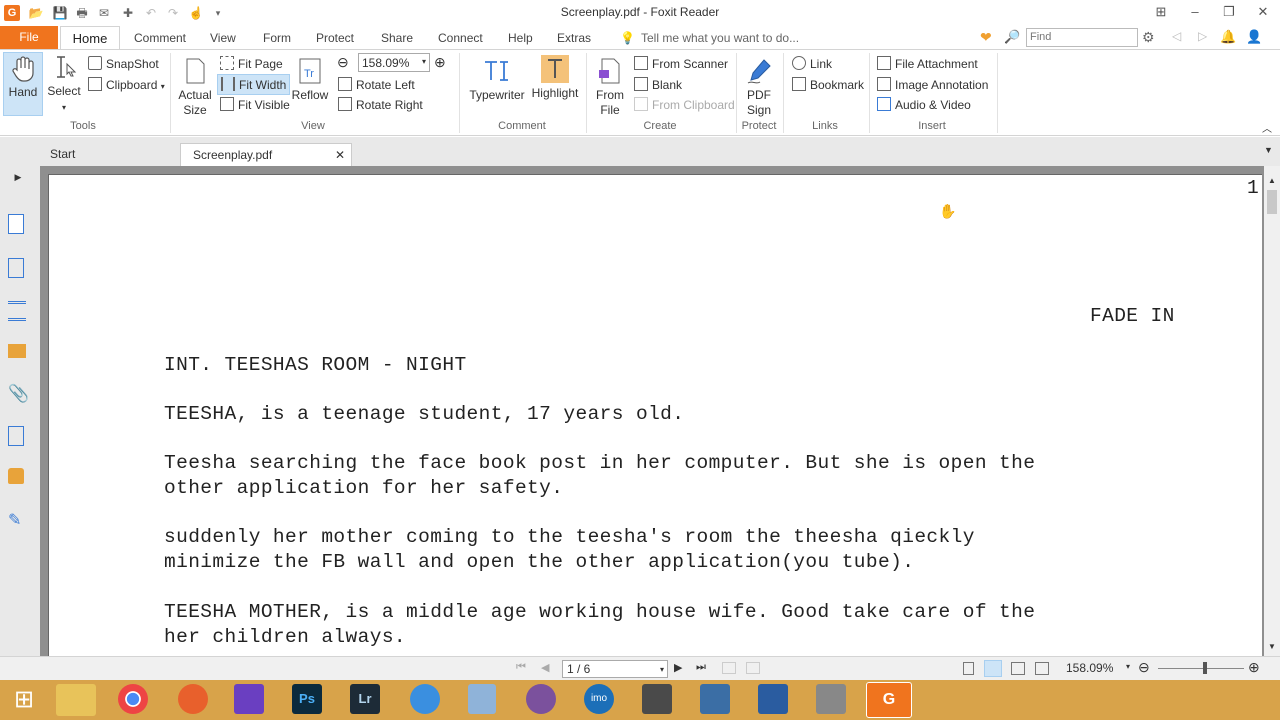 The image size is (1280, 720). What do you see at coordinates (76, 700) in the screenshot?
I see `file-explorer-icon` at bounding box center [76, 700].